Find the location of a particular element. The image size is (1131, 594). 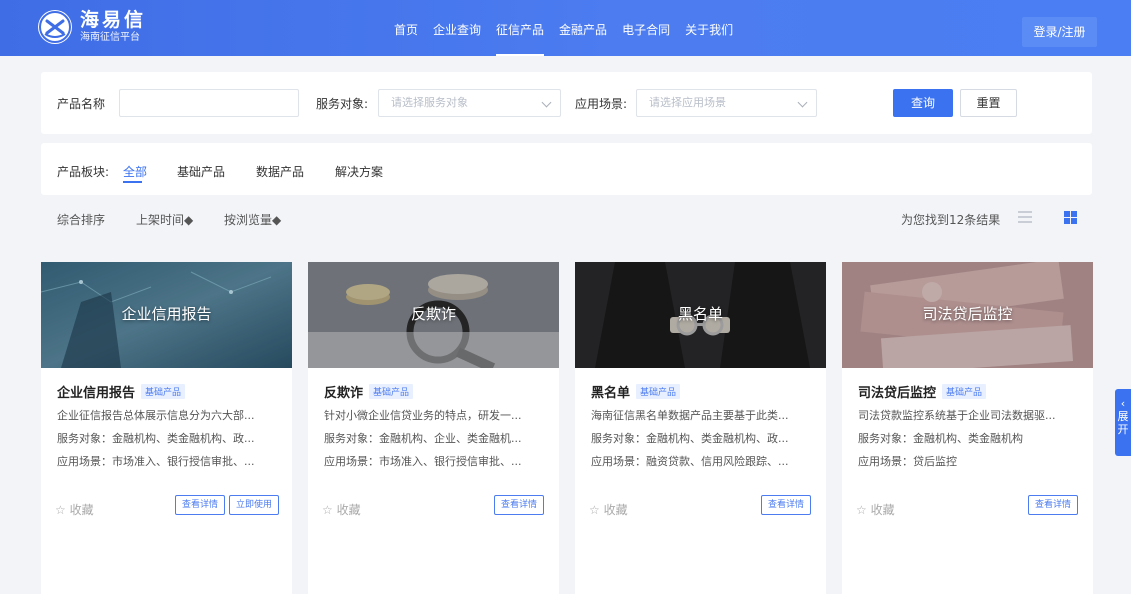

category-panel: 产品板块: 全部 基础产品 数据产品 解决方案 is located at coordinates (566, 169).